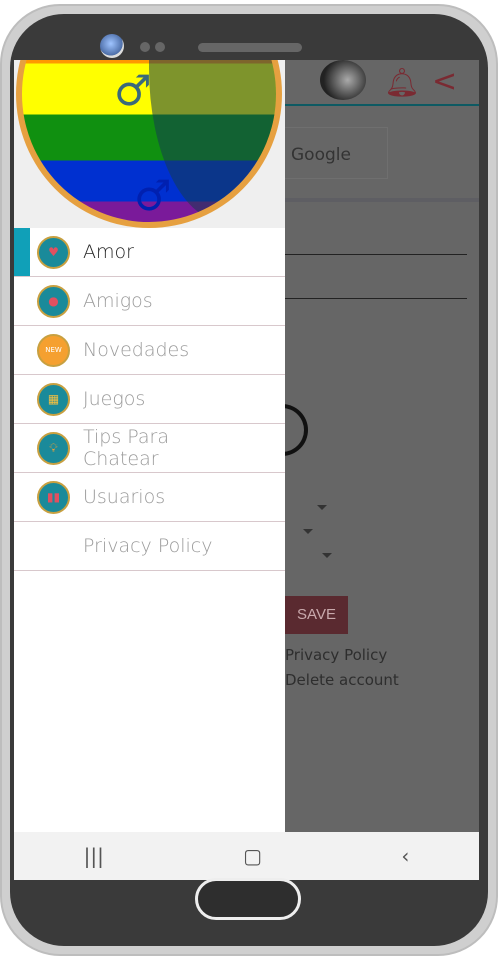  What do you see at coordinates (112, 46) in the screenshot?
I see `camera-icon` at bounding box center [112, 46].